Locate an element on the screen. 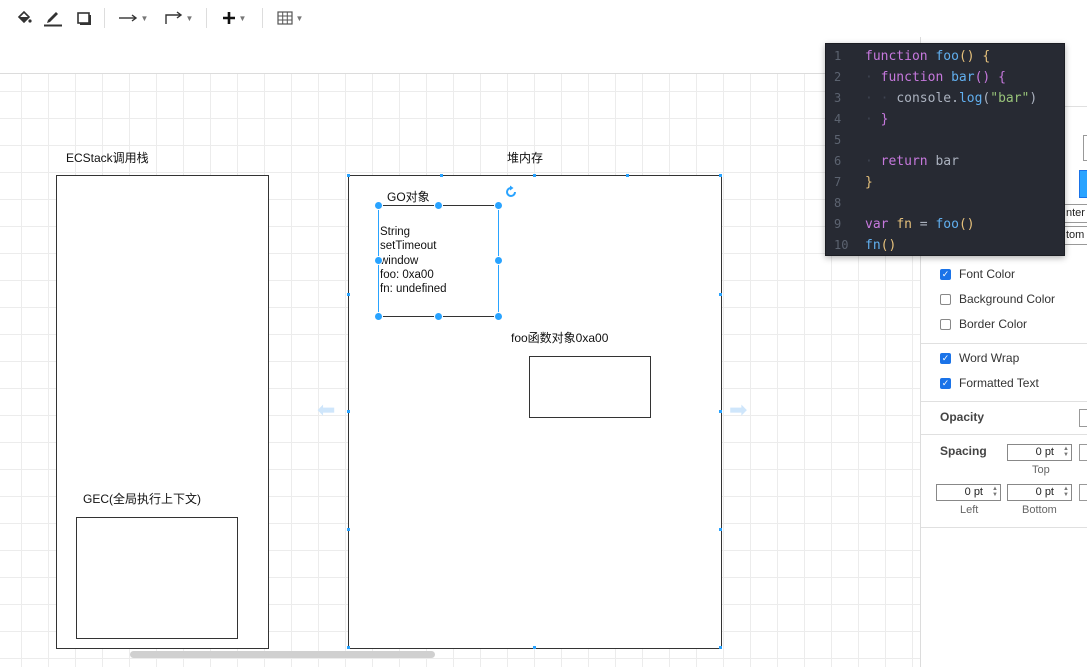 This screenshot has width=1087, height=667. code-text: var fn = foo() is located at coordinates (920, 224).